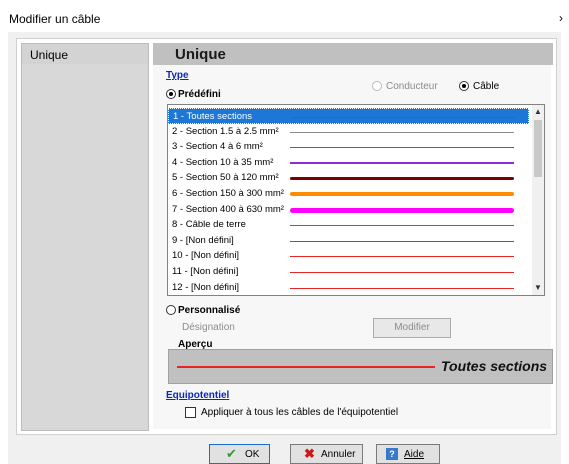  I want to click on cable-radio, so click(464, 86).